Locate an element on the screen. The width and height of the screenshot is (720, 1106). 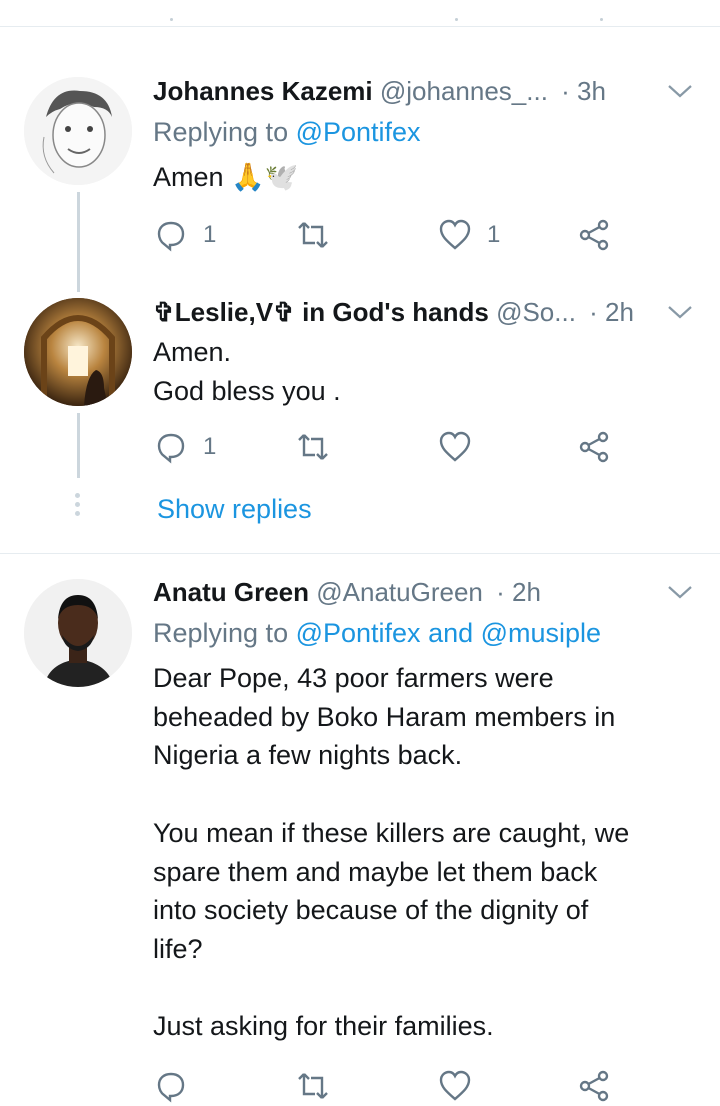
tweet-text: Amen. God bless you . is located at coordinates (423, 371).